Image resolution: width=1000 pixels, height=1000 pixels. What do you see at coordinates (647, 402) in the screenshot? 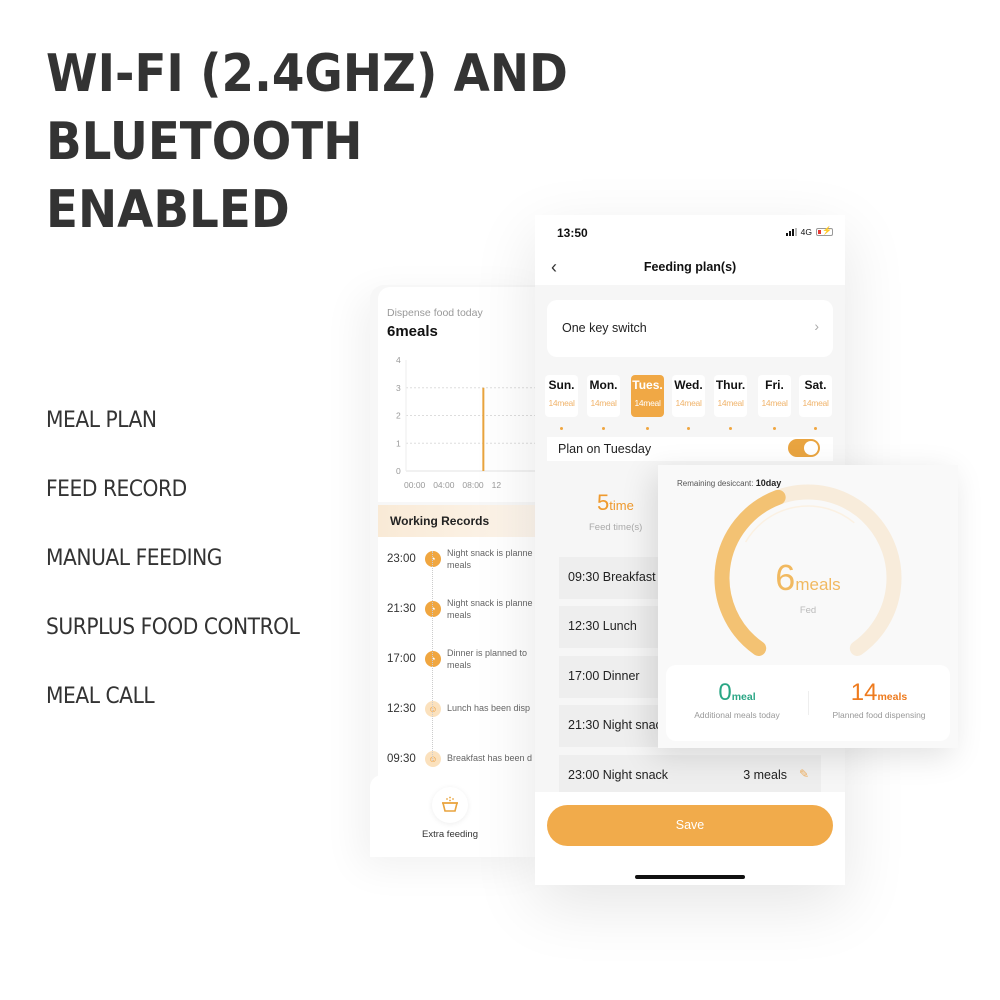
I see `day-tab-tues: Tues. 14meal` at bounding box center [647, 402].